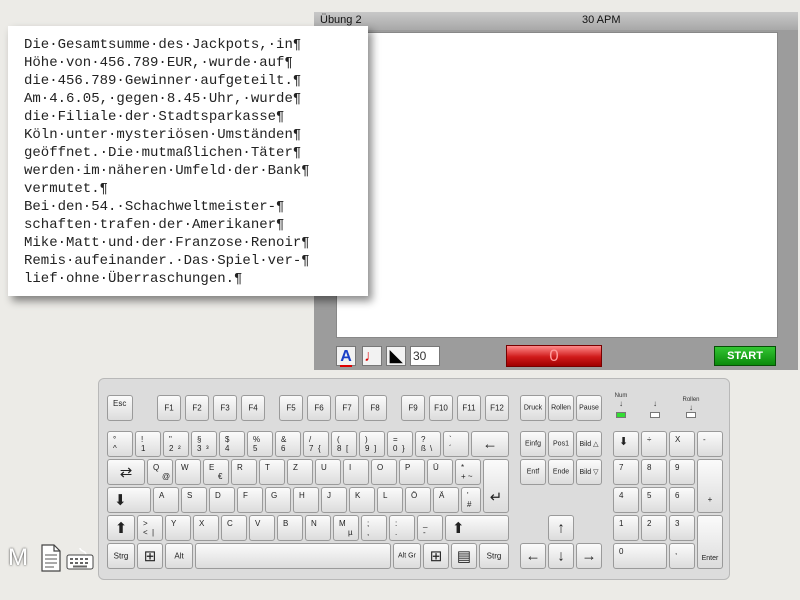 Image resolution: width=800 pixels, height=600 pixels. What do you see at coordinates (745, 356) in the screenshot?
I see `start-button: START` at bounding box center [745, 356].